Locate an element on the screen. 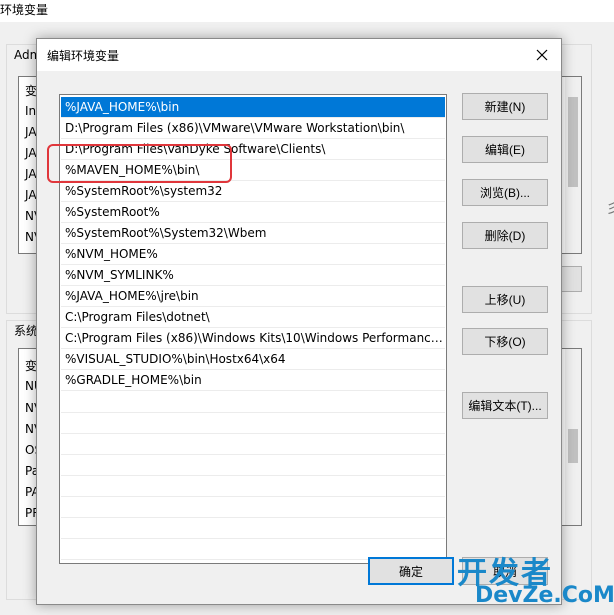  path-list-item-text: %SystemRoot%\System32\Wbem is located at coordinates (166, 233).